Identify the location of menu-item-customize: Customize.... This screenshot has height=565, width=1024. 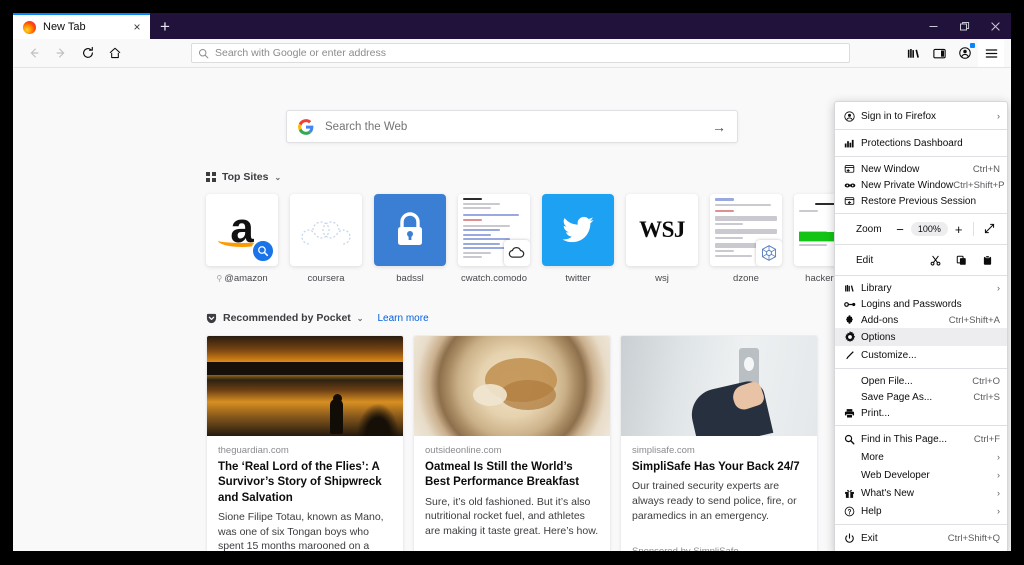
(921, 355).